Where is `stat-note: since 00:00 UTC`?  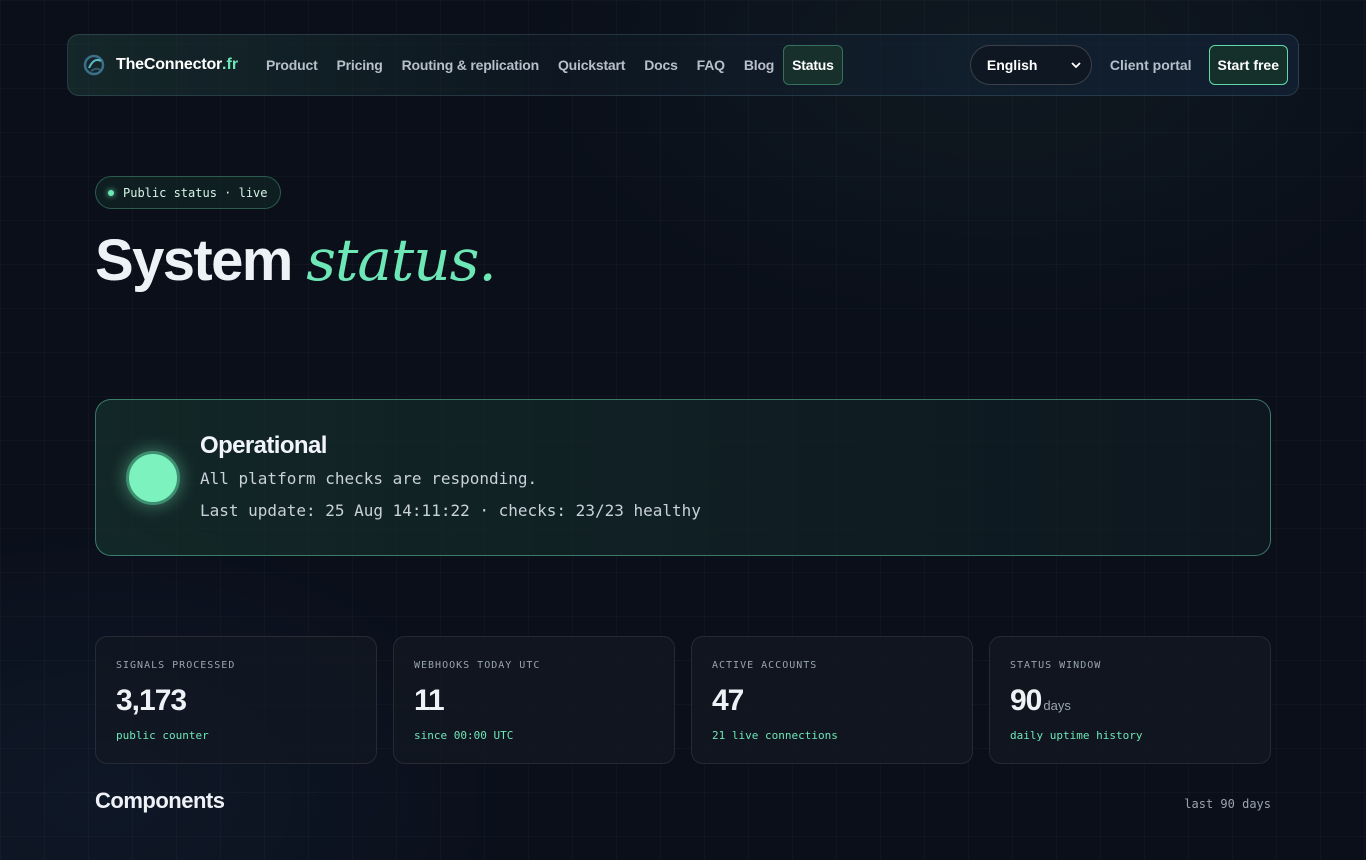
stat-note: since 00:00 UTC is located at coordinates (464, 735).